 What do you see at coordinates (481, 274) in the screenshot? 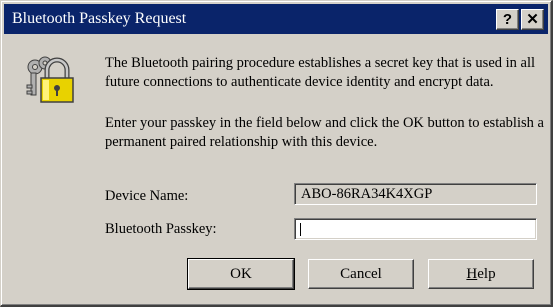
I see `help-button: Help` at bounding box center [481, 274].